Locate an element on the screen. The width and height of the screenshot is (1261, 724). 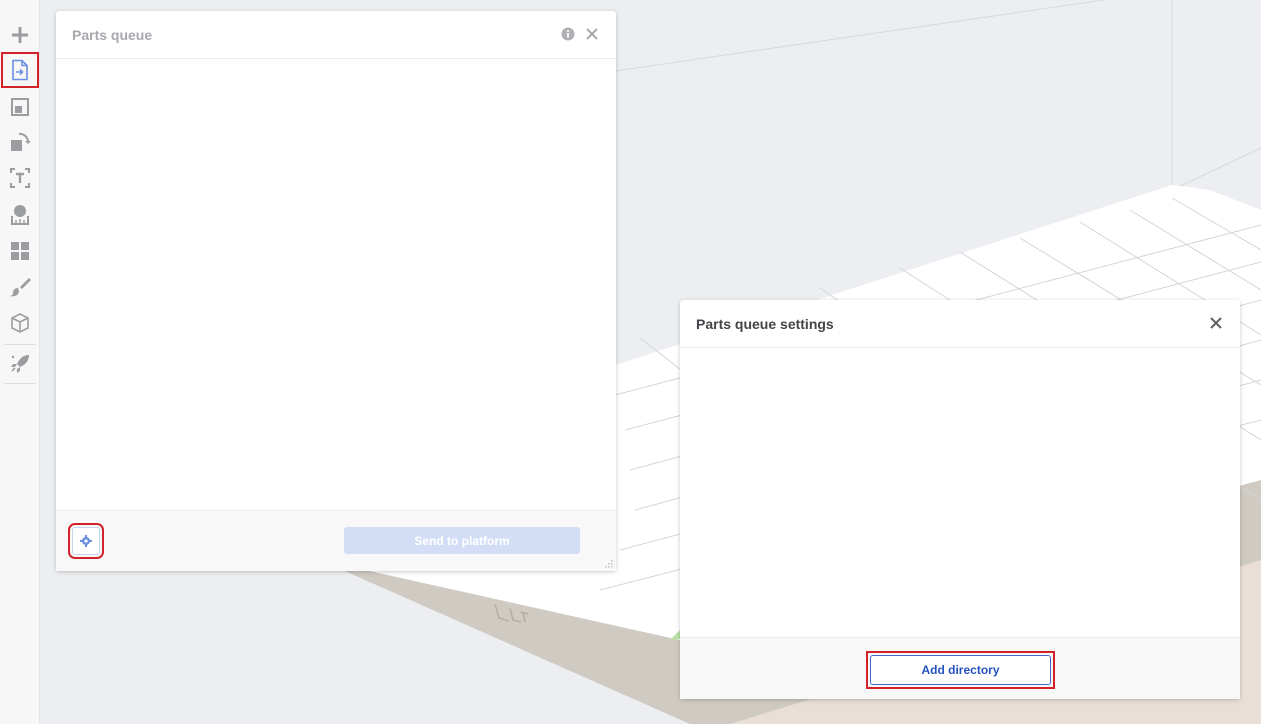
settings-close-button is located at coordinates (1216, 323).